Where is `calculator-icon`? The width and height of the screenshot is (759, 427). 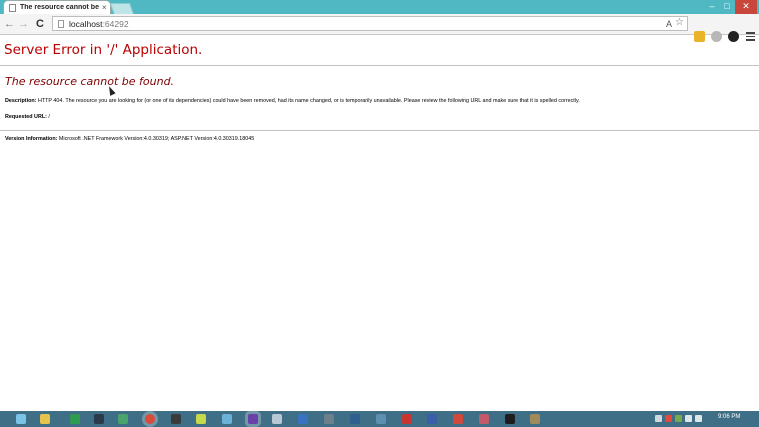 calculator-icon is located at coordinates (329, 419).